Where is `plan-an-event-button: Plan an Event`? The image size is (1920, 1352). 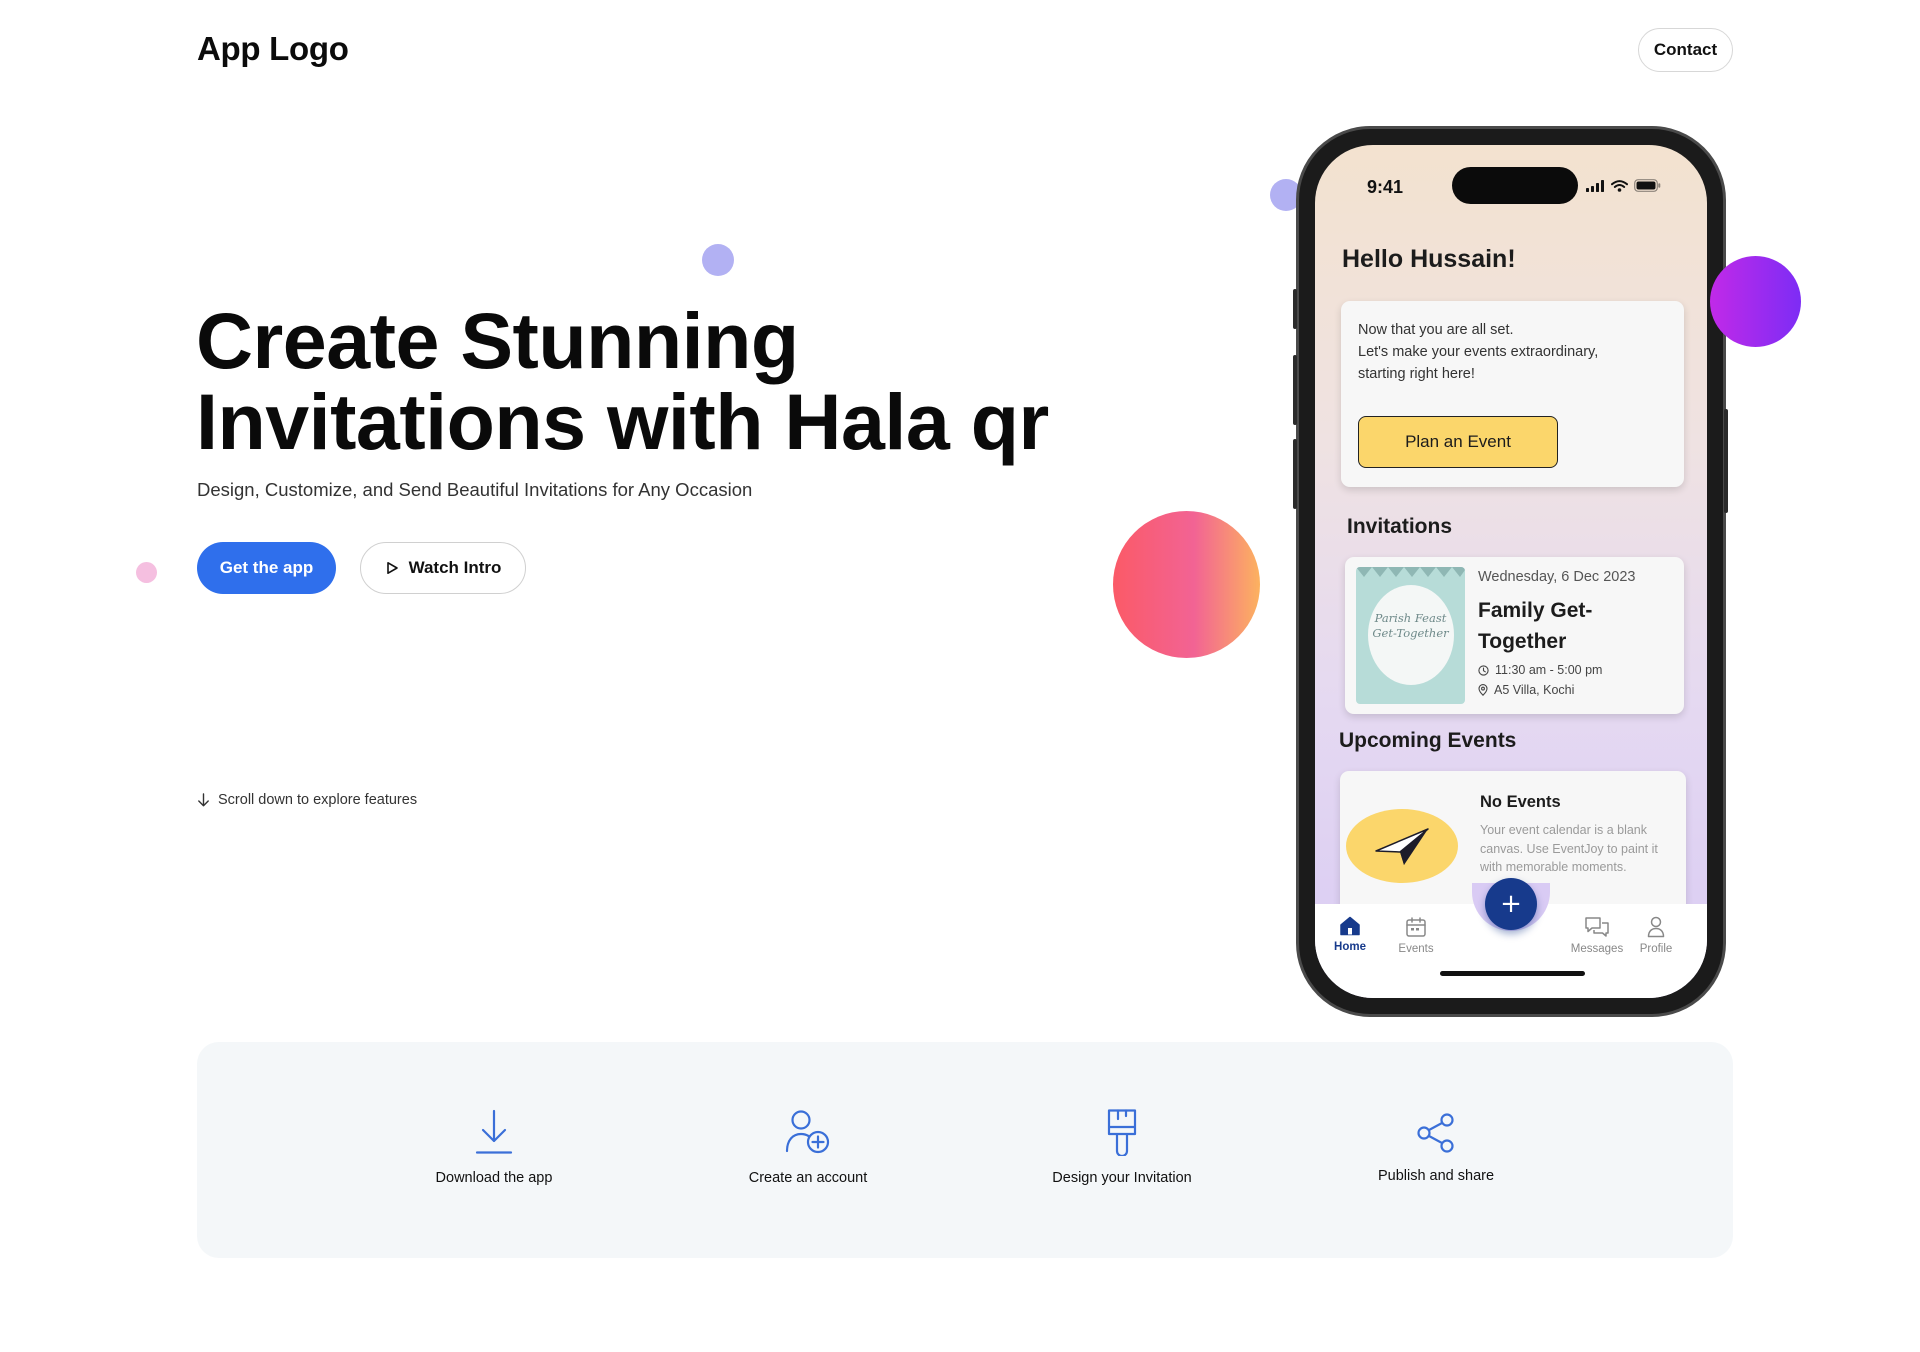
plan-an-event-button: Plan an Event is located at coordinates (1458, 442).